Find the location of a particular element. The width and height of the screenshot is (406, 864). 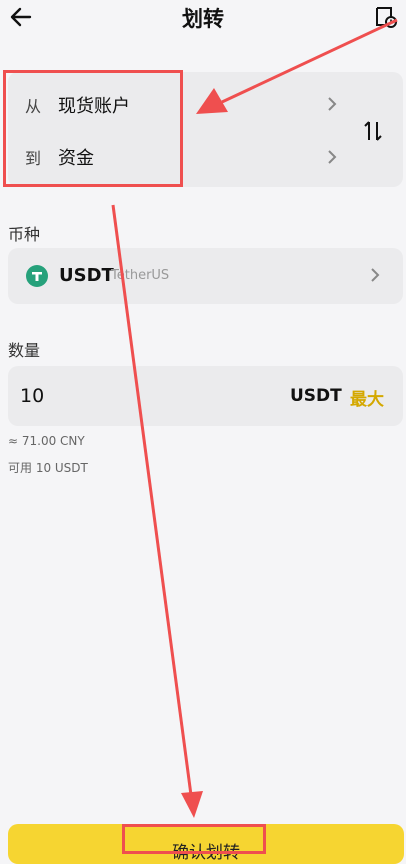

quantity-unit: USDT is located at coordinates (316, 396).